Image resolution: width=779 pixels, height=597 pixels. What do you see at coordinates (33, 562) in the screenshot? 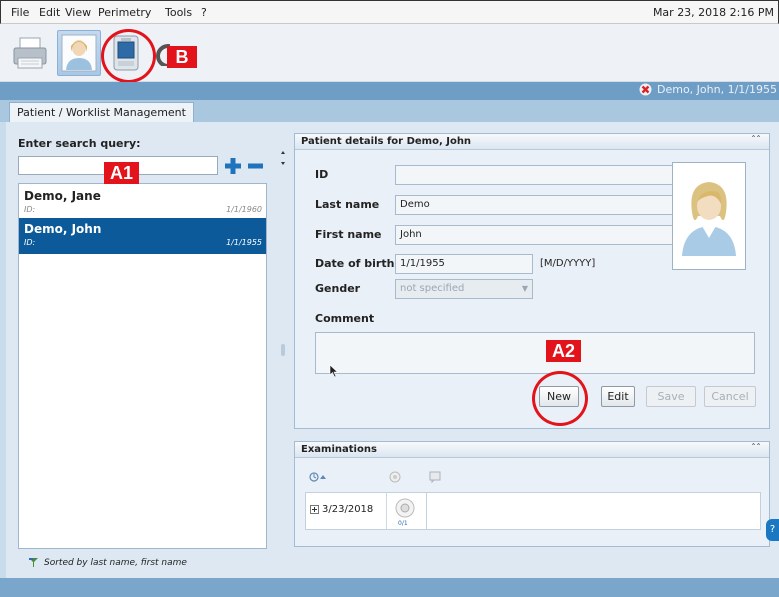
I see `sort-icon` at bounding box center [33, 562].